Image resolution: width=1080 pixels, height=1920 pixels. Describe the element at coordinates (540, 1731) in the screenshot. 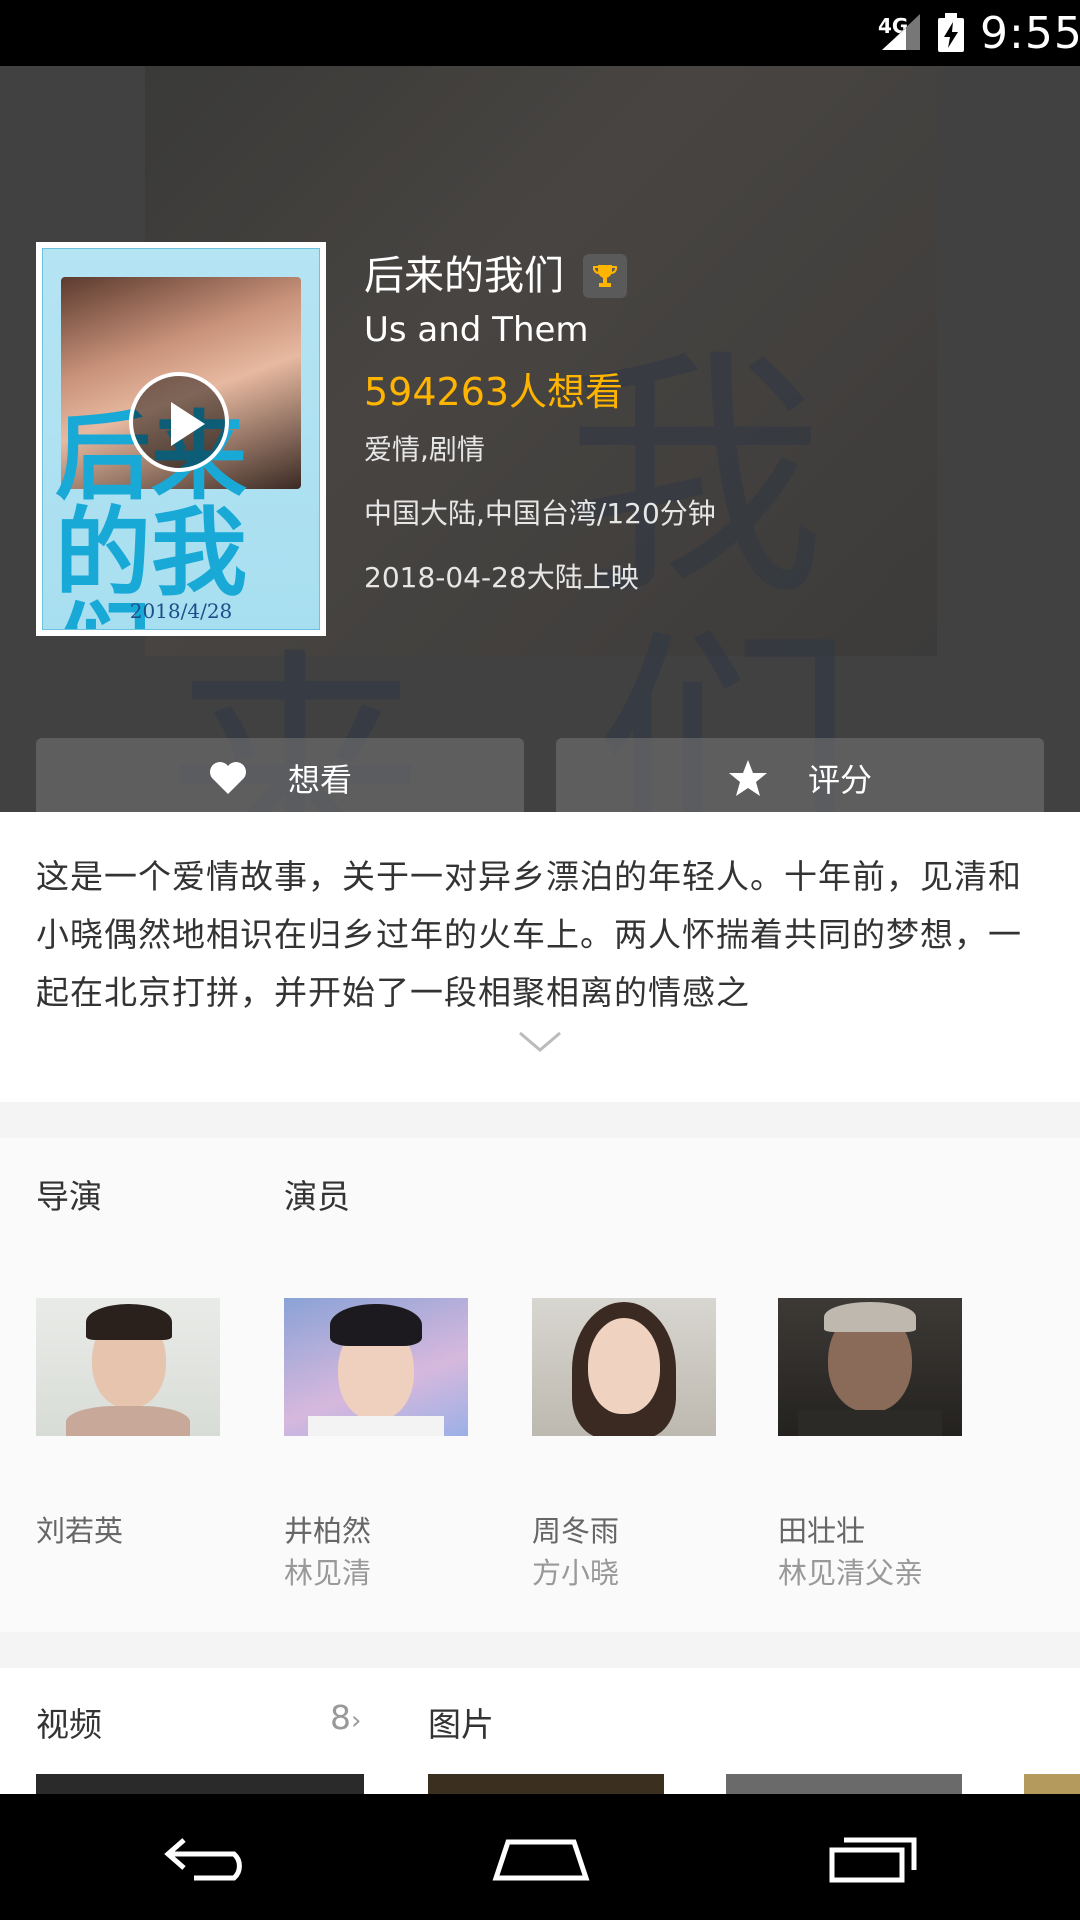

I see `media-section: 视频 8› 图片` at that location.